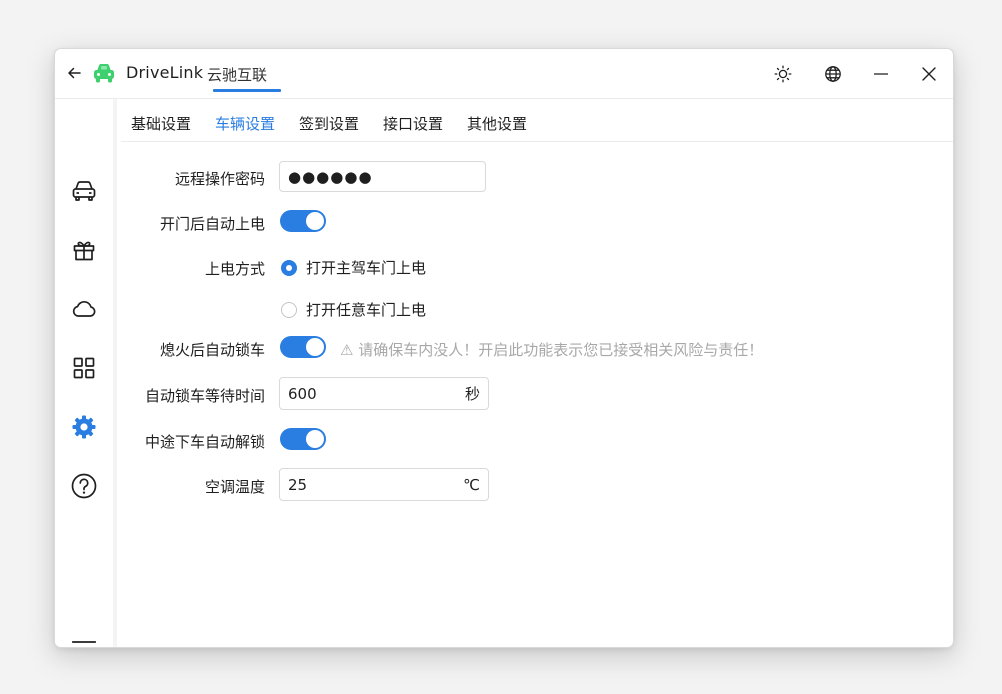 The image size is (1002, 694). What do you see at coordinates (537, 120) in the screenshot?
I see `settings-tabs: 基础设置 车辆设置 签到设置 接口设置 其他设置` at bounding box center [537, 120].